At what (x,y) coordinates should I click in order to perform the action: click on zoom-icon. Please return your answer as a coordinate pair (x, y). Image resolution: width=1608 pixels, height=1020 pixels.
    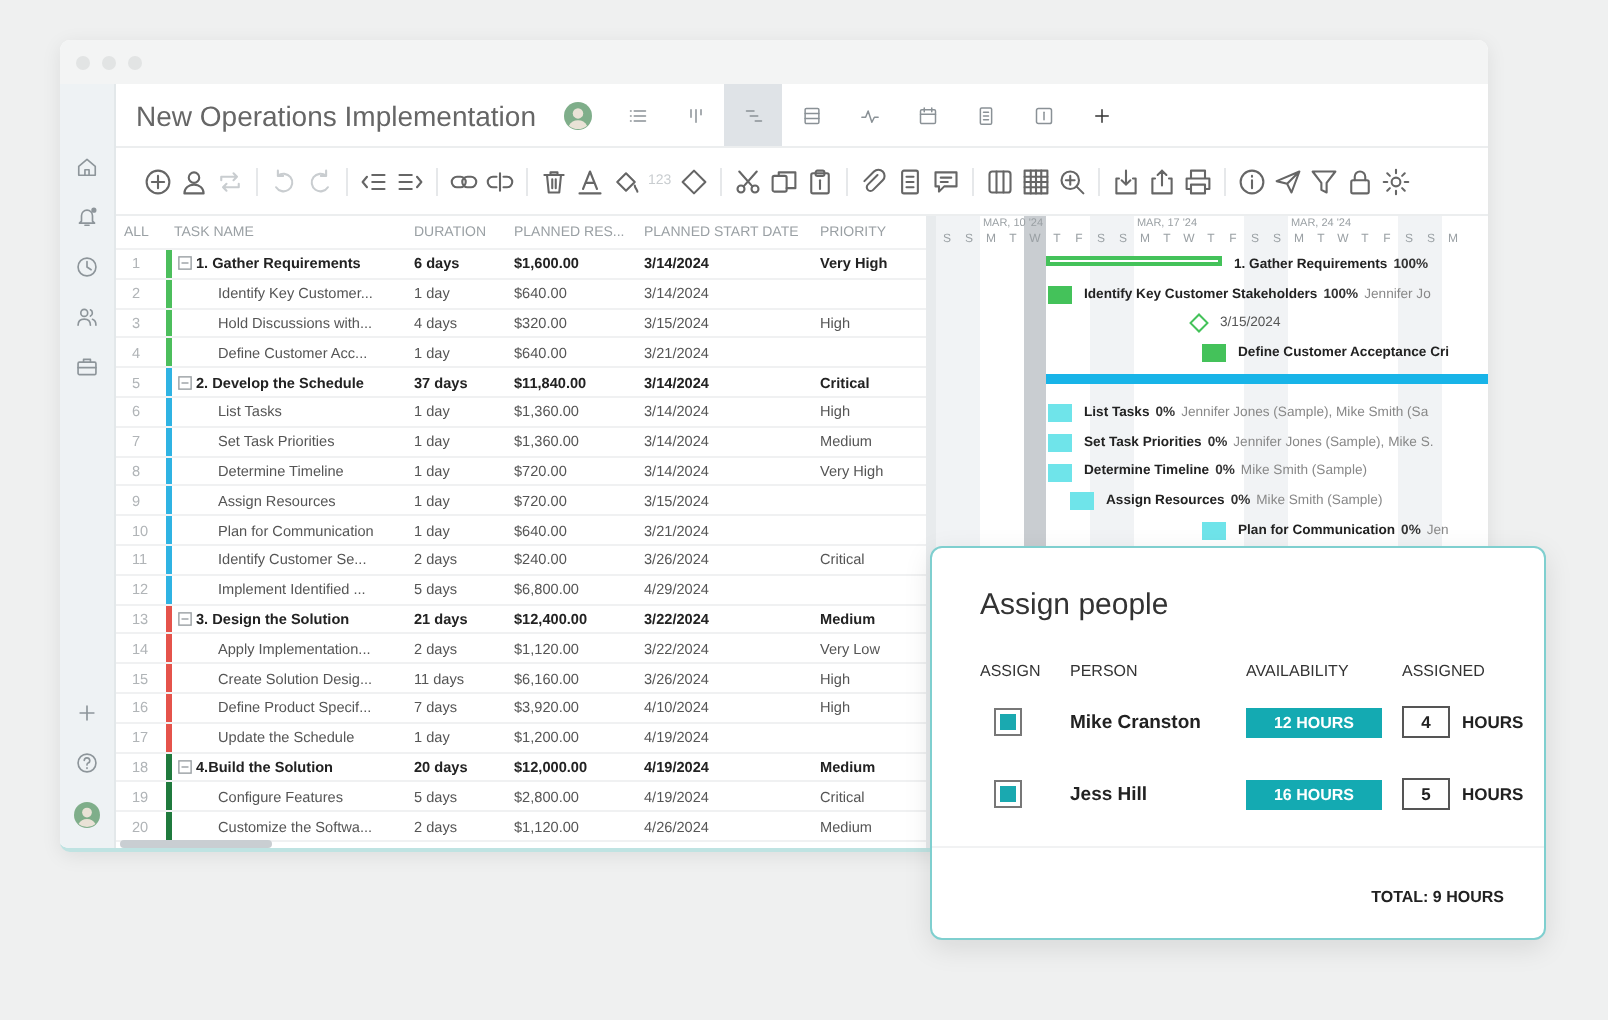
    Looking at the image, I should click on (1071, 181).